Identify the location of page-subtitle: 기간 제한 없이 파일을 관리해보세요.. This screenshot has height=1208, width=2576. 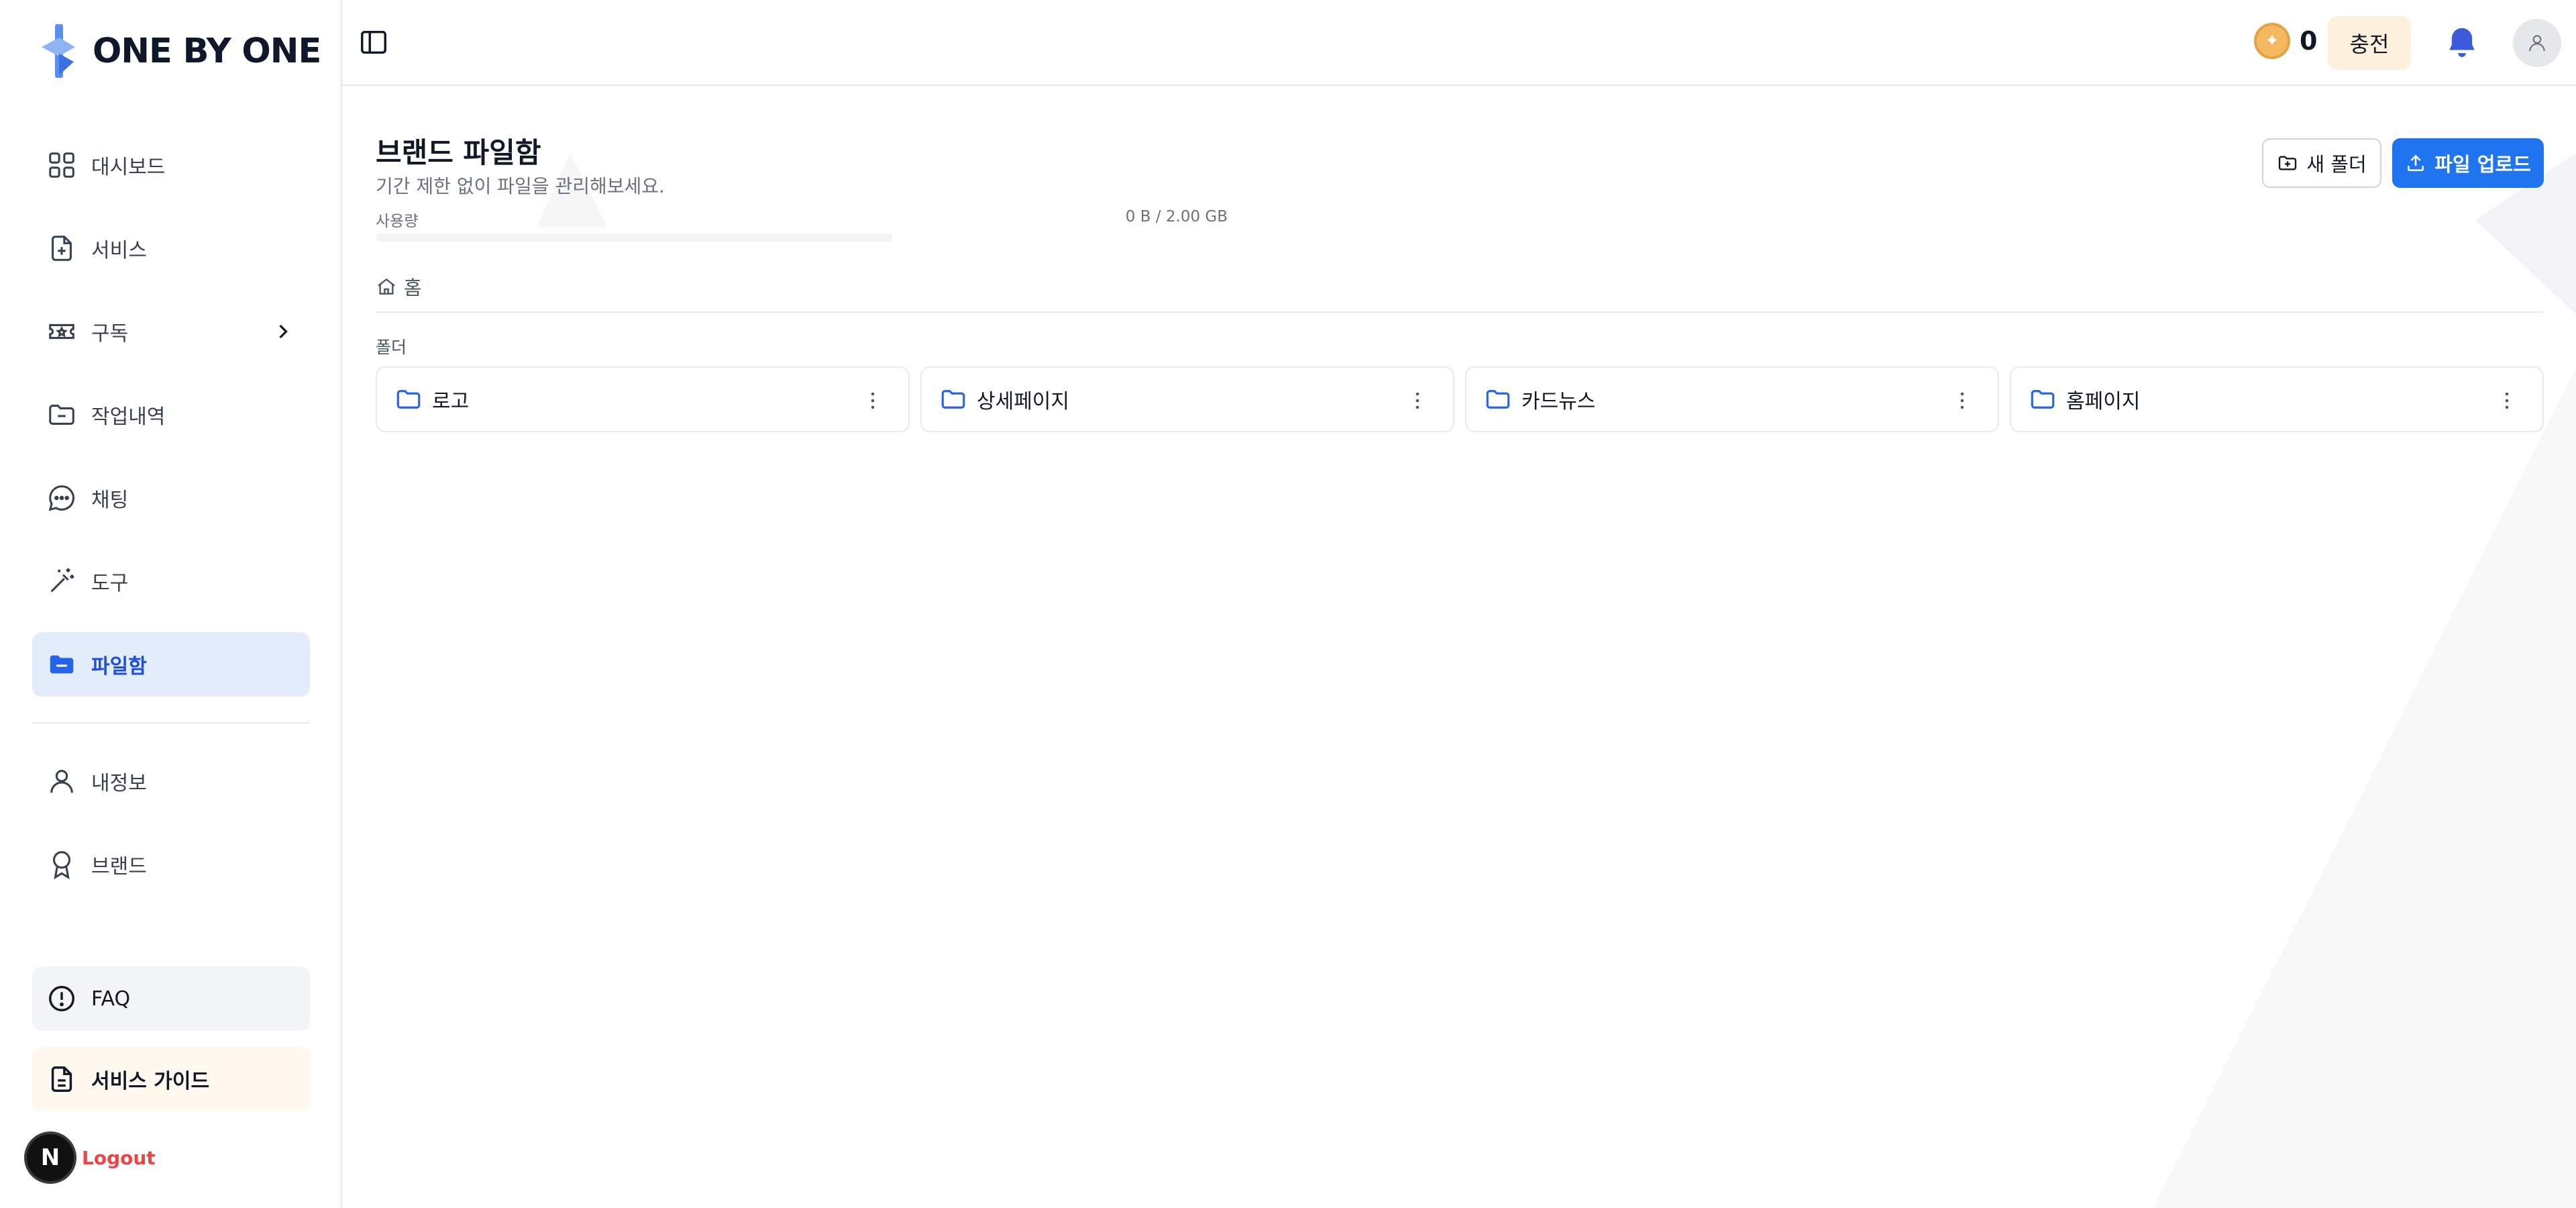
(520, 186).